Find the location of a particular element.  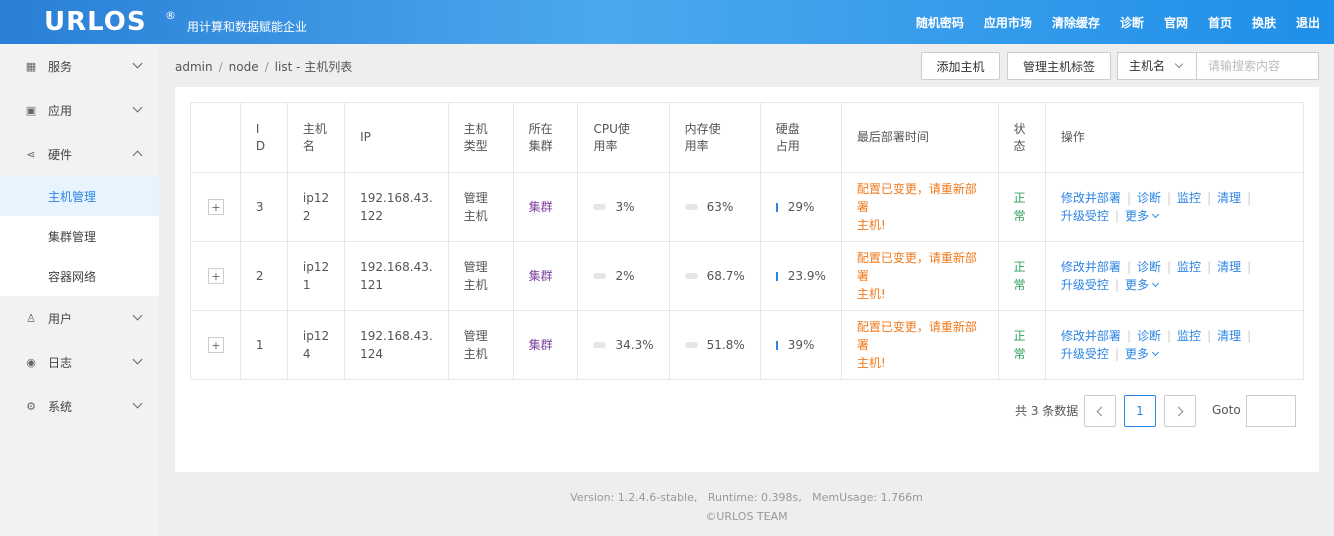

goto-page-input is located at coordinates (1271, 411).